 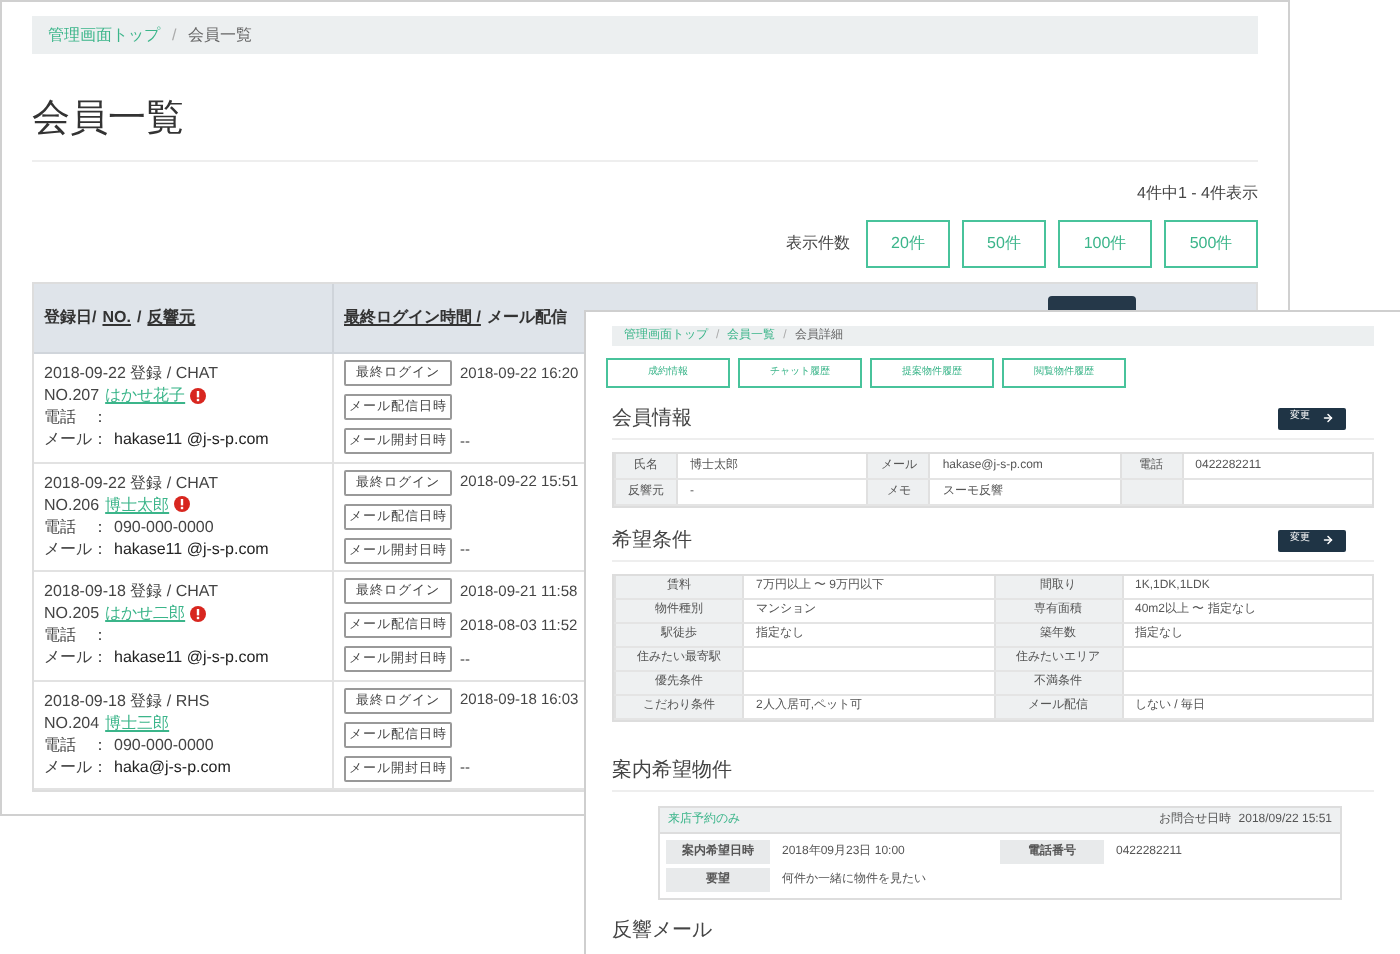 What do you see at coordinates (171, 318) in the screenshot?
I see `sort-link: 反響元` at bounding box center [171, 318].